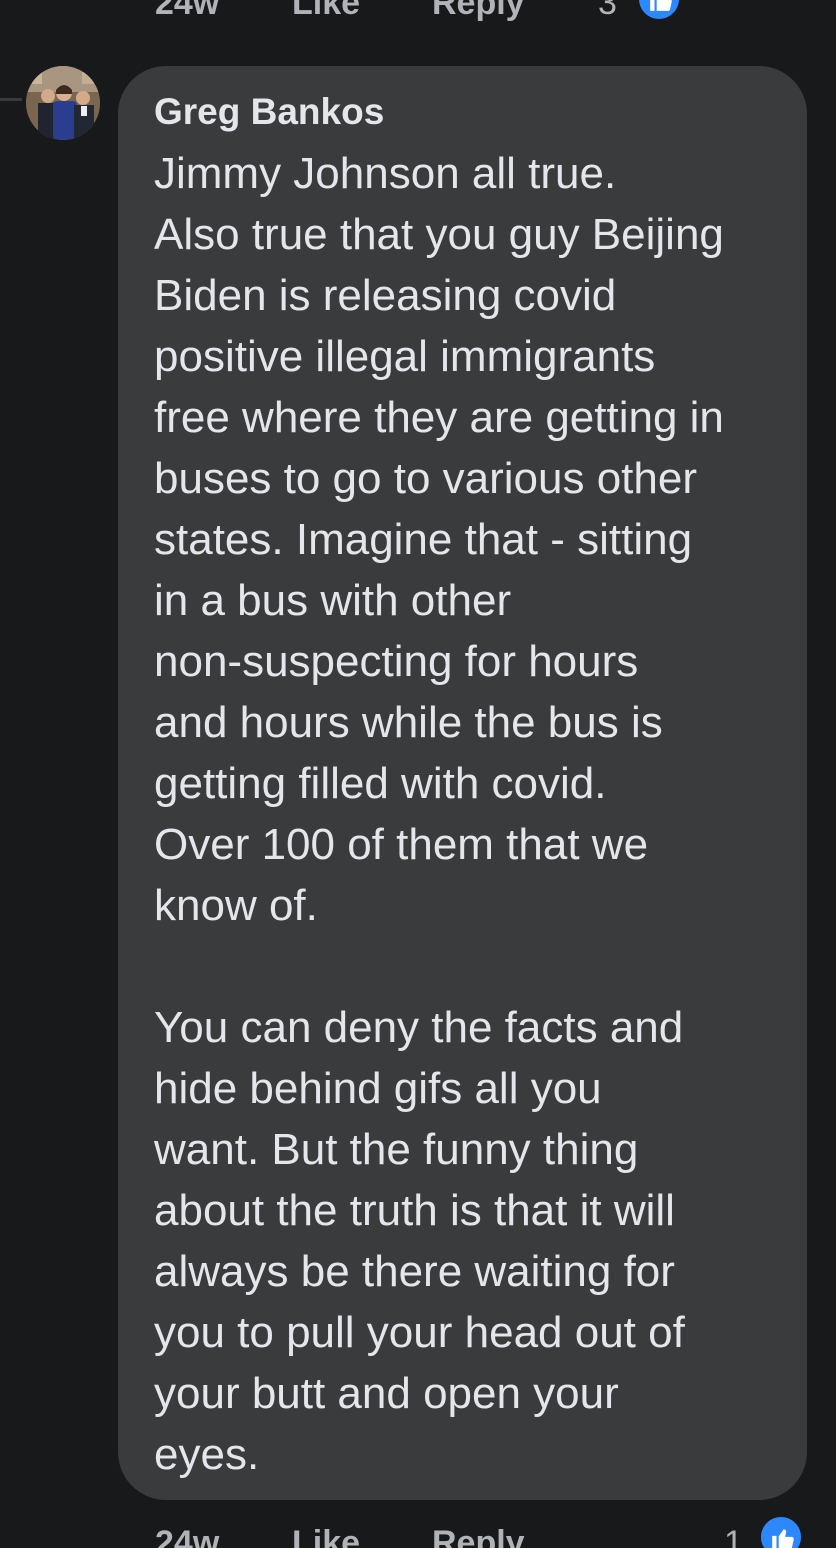  What do you see at coordinates (408, 722) in the screenshot?
I see `comment-text-line: and hours while the bus is` at bounding box center [408, 722].